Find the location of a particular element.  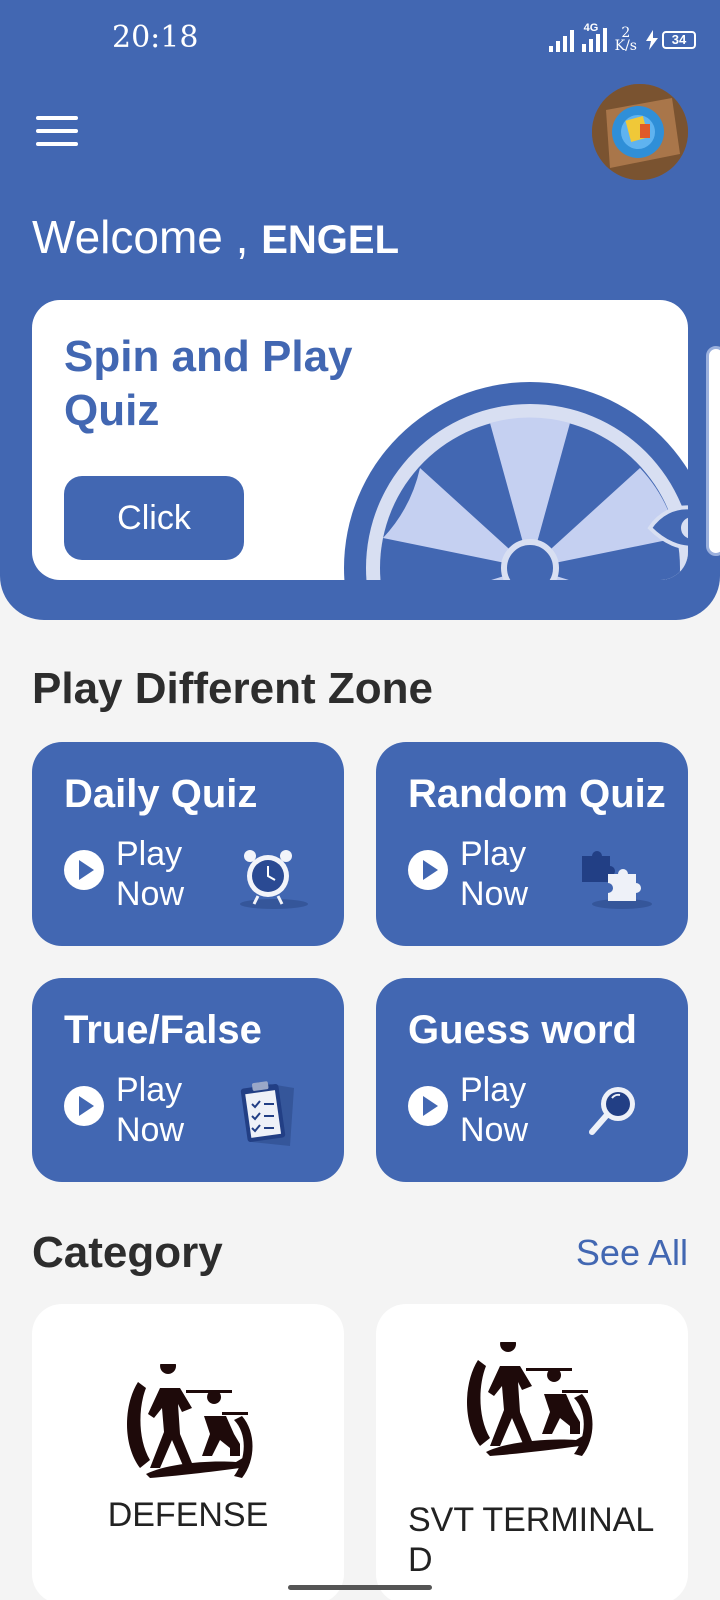

zone-section-title: Play Different Zone is located at coordinates (232, 688).